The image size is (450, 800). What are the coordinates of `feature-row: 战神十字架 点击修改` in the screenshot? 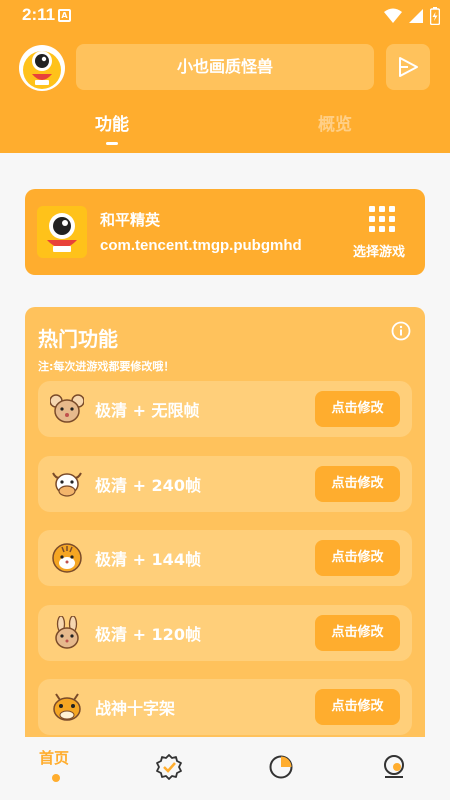 It's located at (225, 707).